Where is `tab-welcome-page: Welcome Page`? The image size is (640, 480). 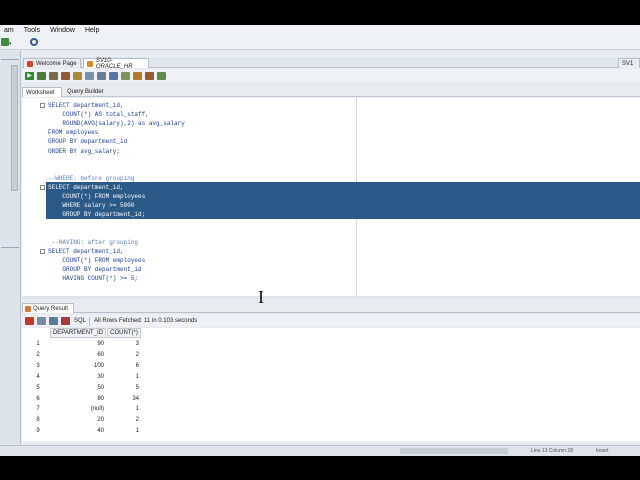 tab-welcome-page: Welcome Page is located at coordinates (52, 63).